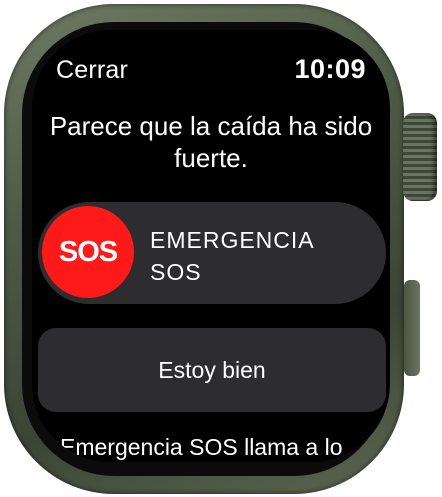 The image size is (442, 497). Describe the element at coordinates (212, 370) in the screenshot. I see `im-ok-button: Estoy bien` at that location.